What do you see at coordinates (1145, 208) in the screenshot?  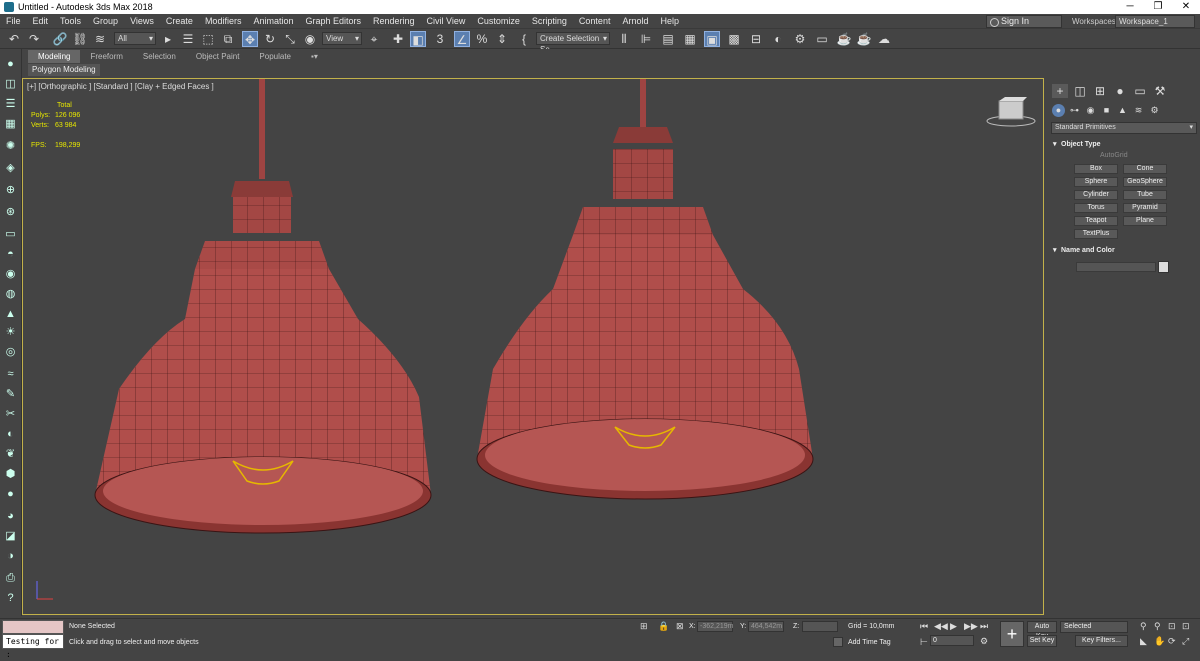 I see `pyramid-button: Pyramid` at bounding box center [1145, 208].